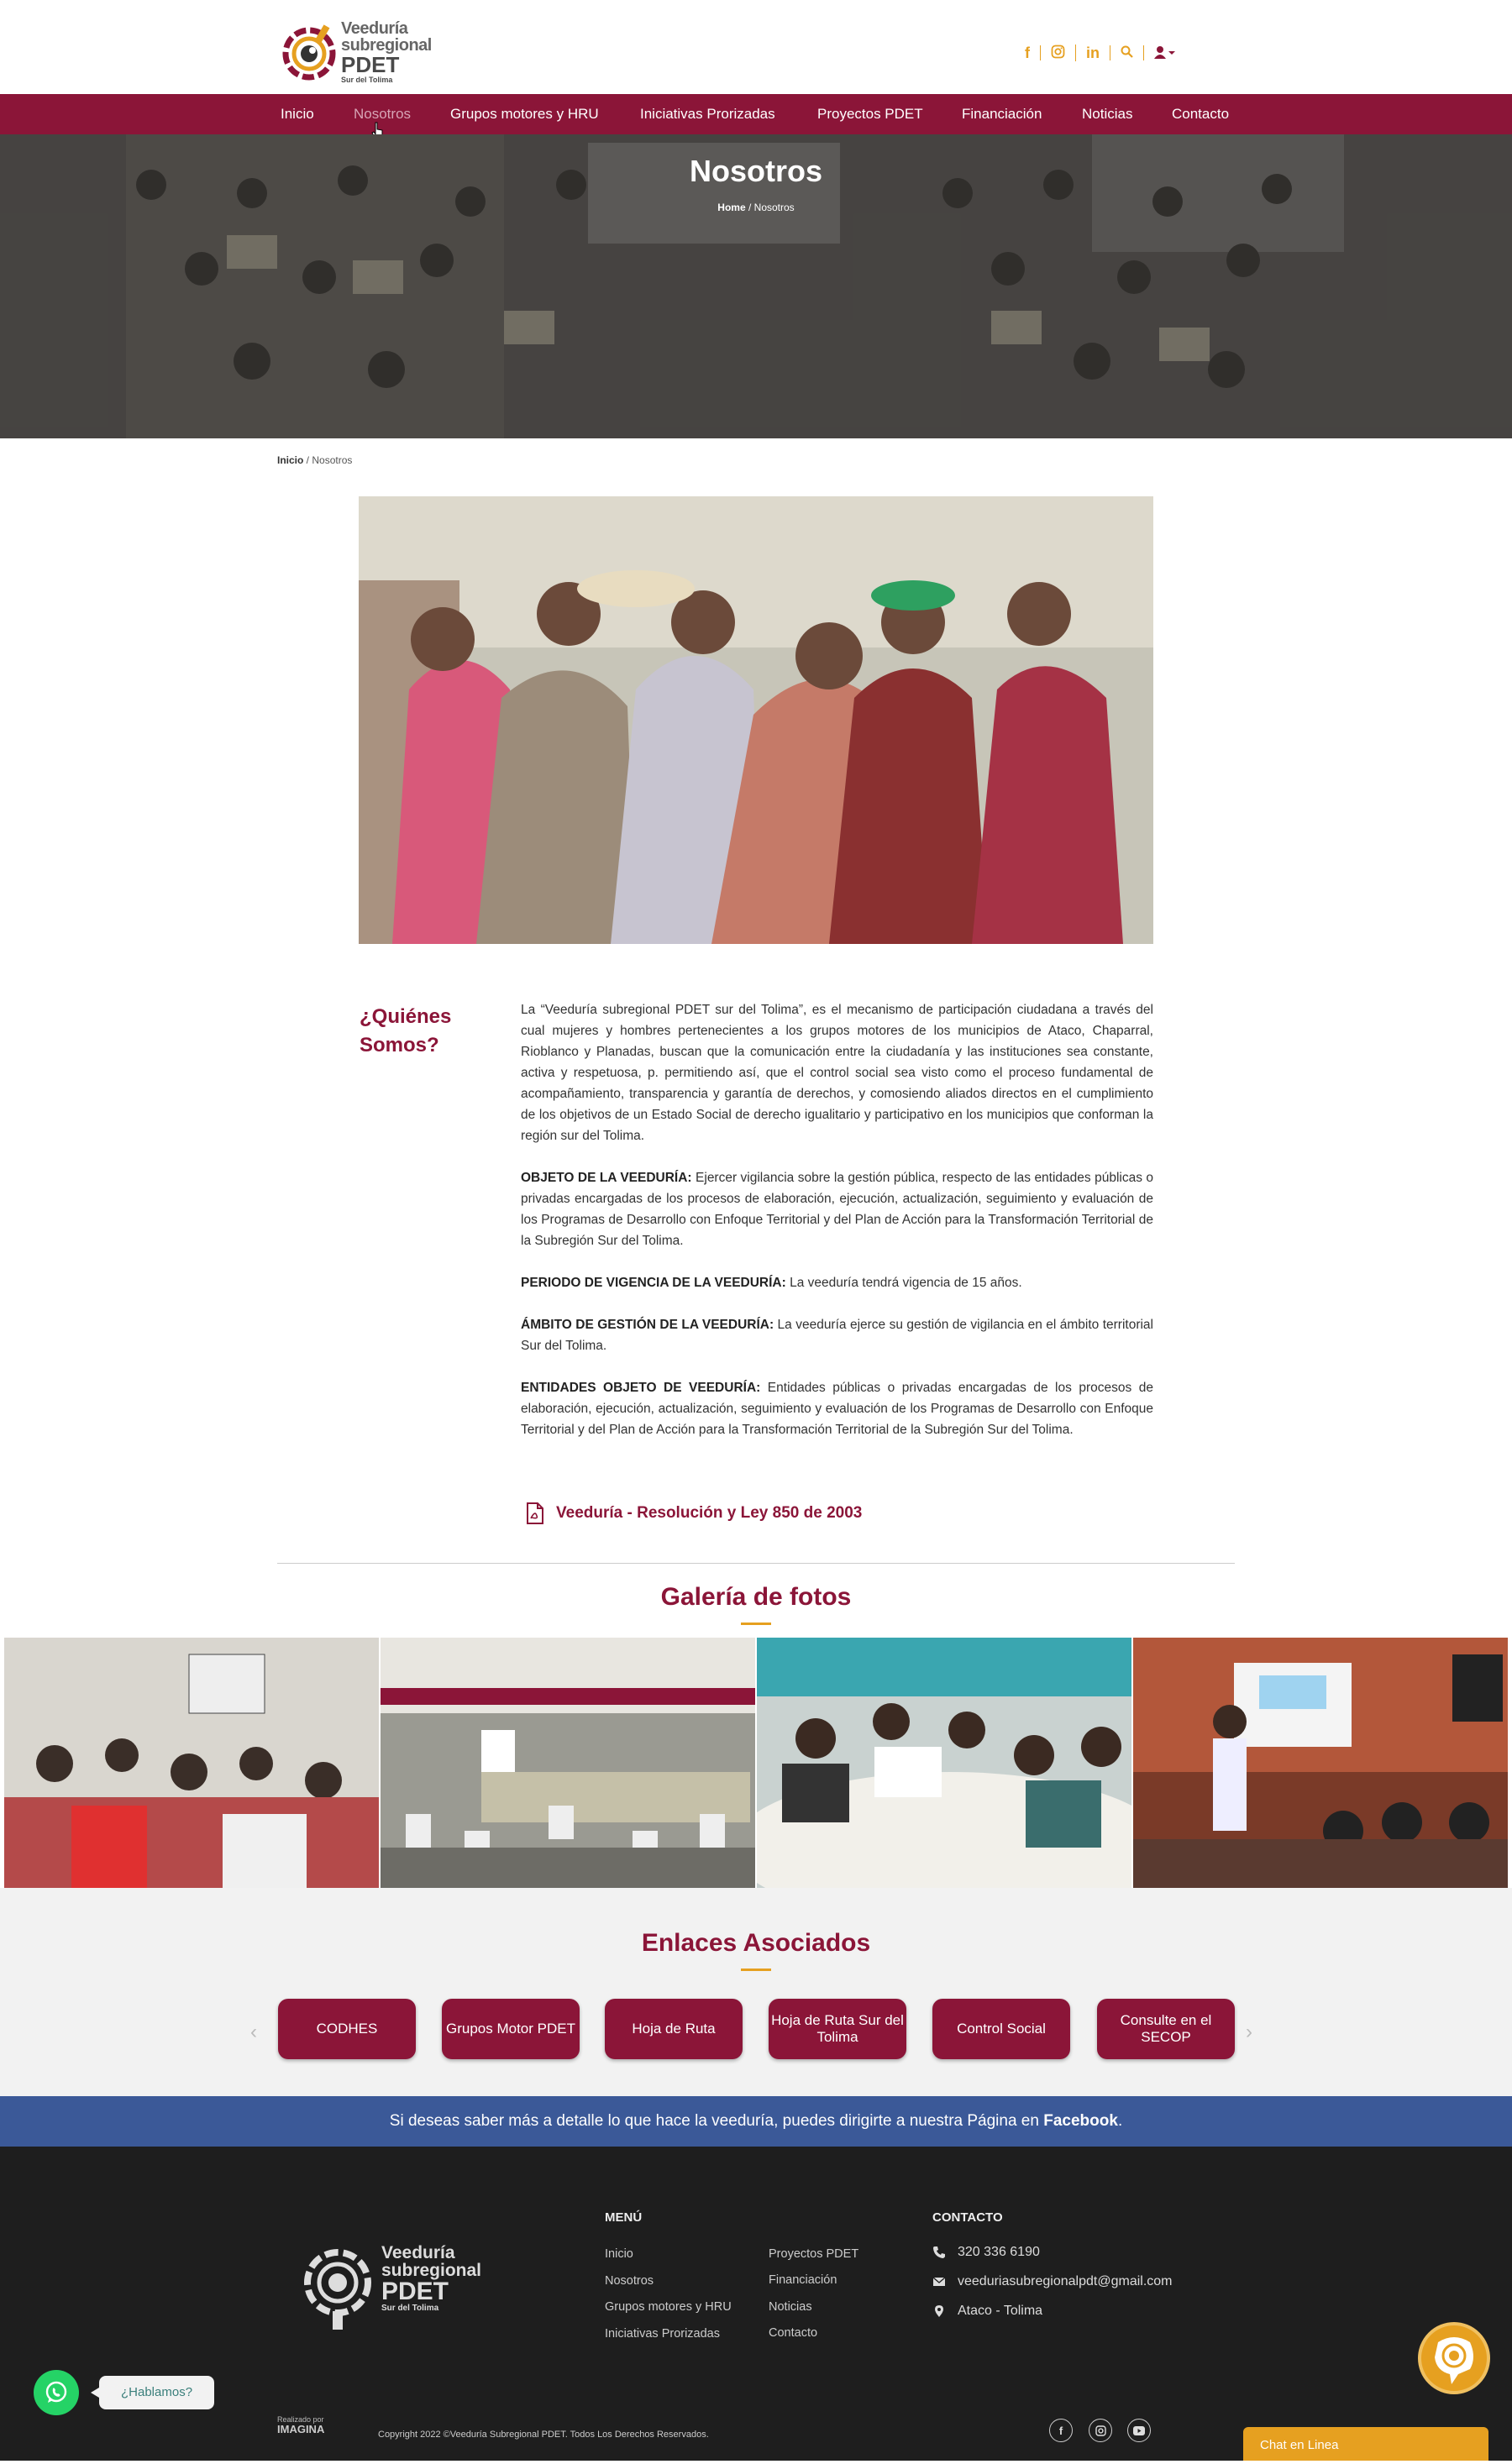  What do you see at coordinates (1001, 2029) in the screenshot?
I see `link-control-social-button: Control Social` at bounding box center [1001, 2029].